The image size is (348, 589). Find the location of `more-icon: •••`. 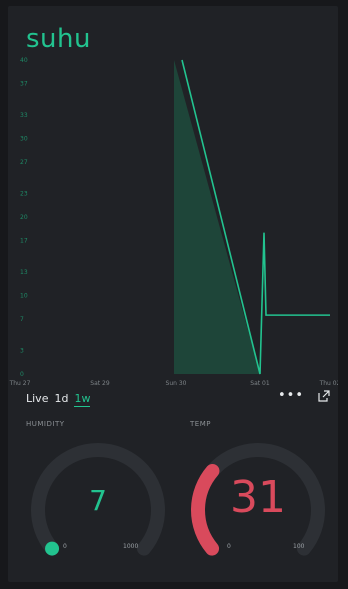

more-icon: ••• is located at coordinates (291, 395).